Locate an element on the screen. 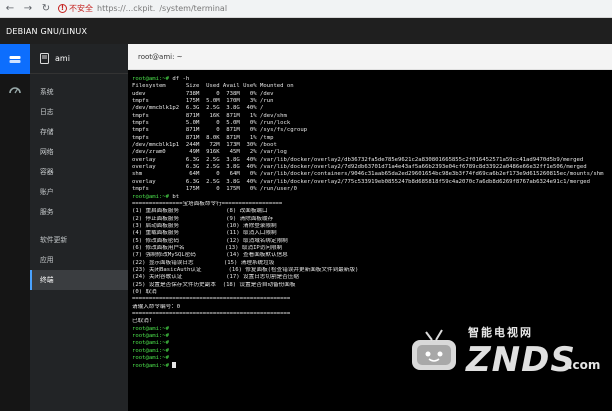 This screenshot has width=612, height=411. terminal-line: /dev/mmcblk1p1 244M 72M 173M 30% /boot is located at coordinates (372, 145).